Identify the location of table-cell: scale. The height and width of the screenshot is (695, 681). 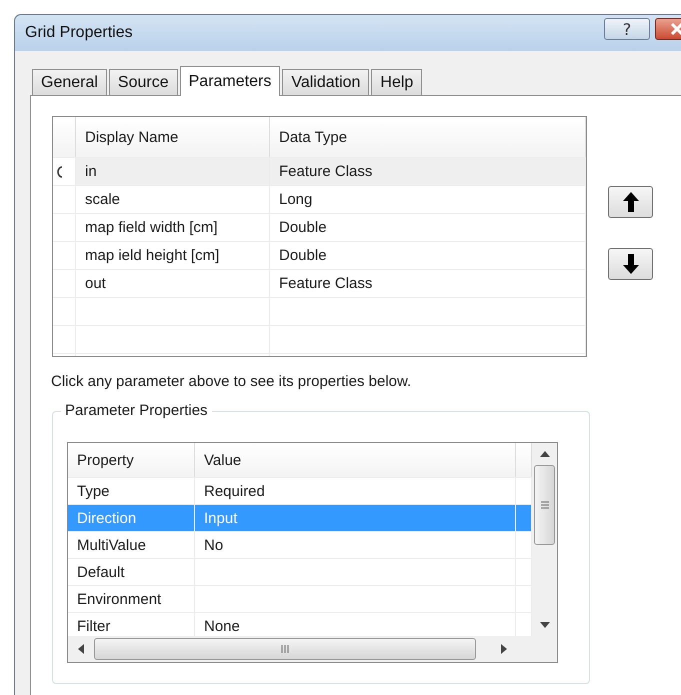
(173, 199).